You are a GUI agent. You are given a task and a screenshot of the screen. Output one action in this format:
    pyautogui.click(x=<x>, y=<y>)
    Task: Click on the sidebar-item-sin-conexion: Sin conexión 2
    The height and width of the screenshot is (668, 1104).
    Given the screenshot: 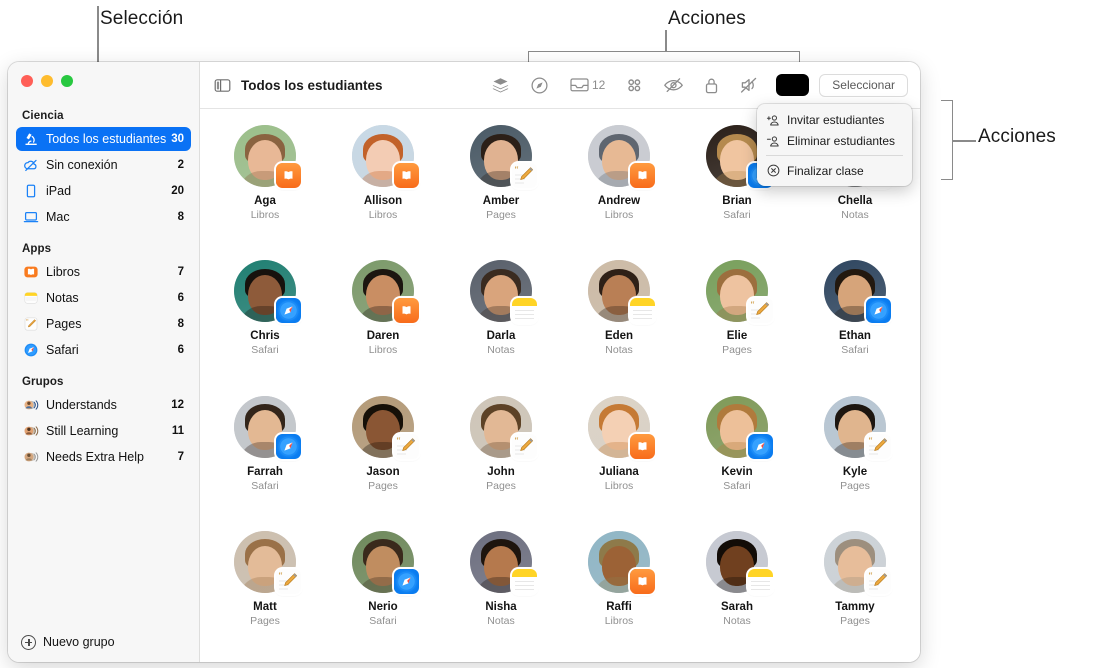 What is the action you would take?
    pyautogui.click(x=103, y=165)
    